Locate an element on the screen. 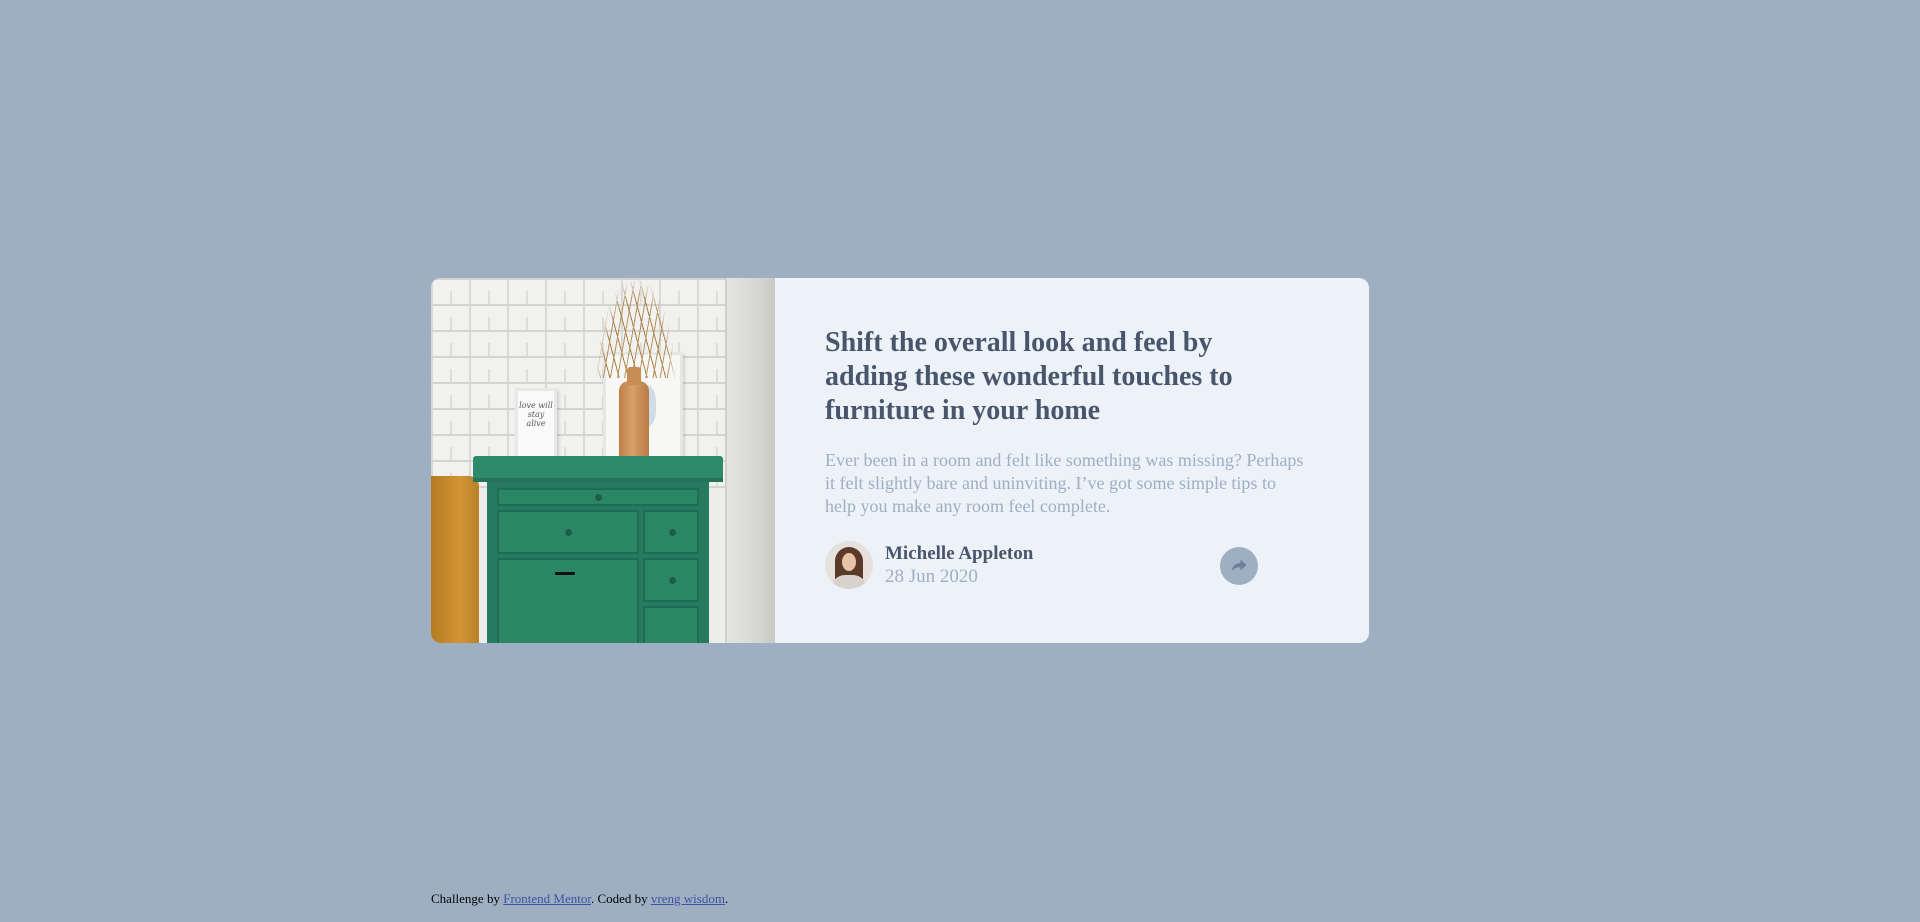  picture-frame-small: love will stay alive is located at coordinates (536, 424).